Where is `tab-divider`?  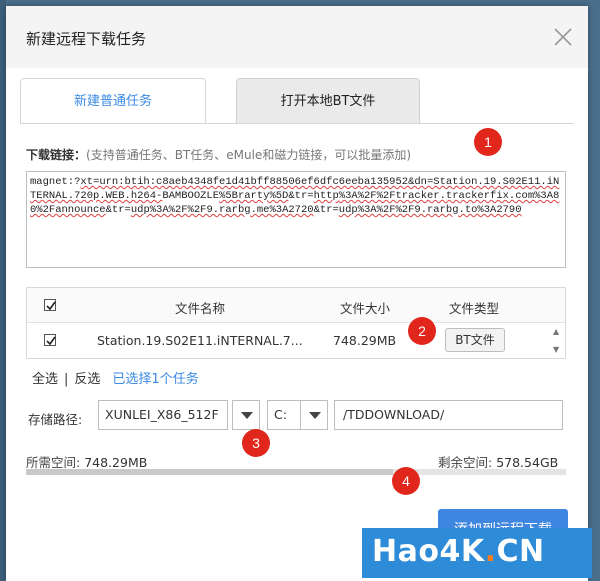 tab-divider is located at coordinates (297, 123).